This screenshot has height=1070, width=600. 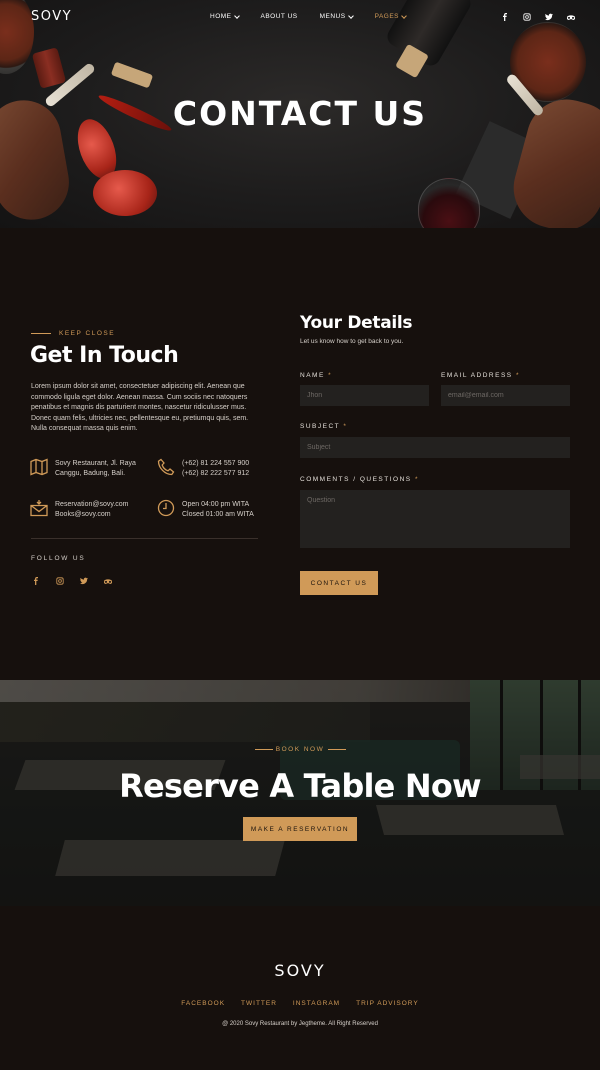 What do you see at coordinates (352, 341) in the screenshot?
I see `form-subtitle: Let us know how to get back to you.` at bounding box center [352, 341].